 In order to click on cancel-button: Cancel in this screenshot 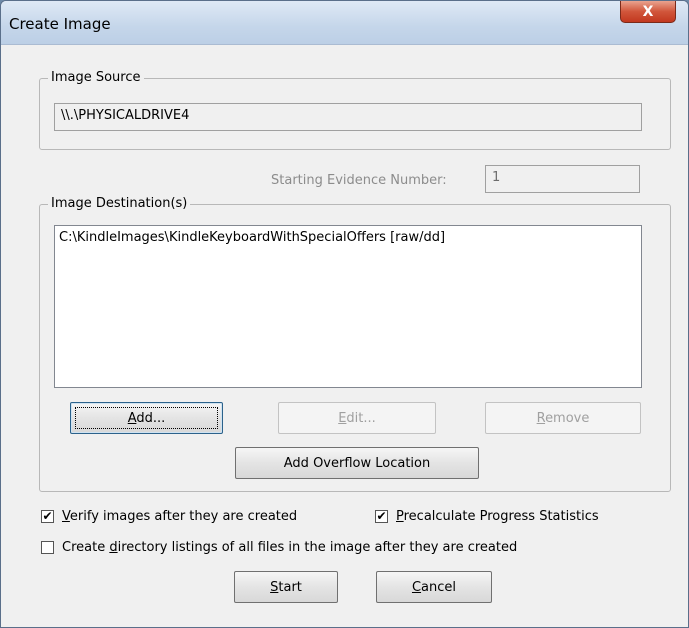, I will do `click(434, 587)`.